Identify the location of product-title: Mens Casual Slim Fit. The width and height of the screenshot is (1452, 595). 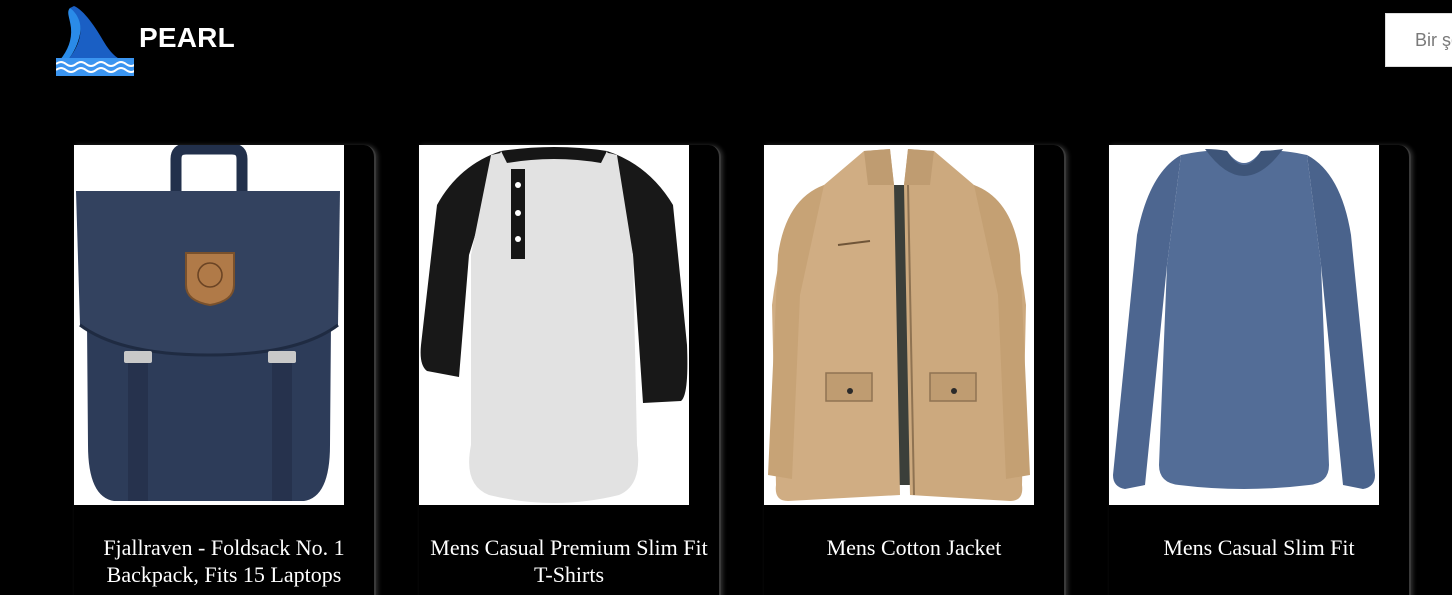
(1259, 547).